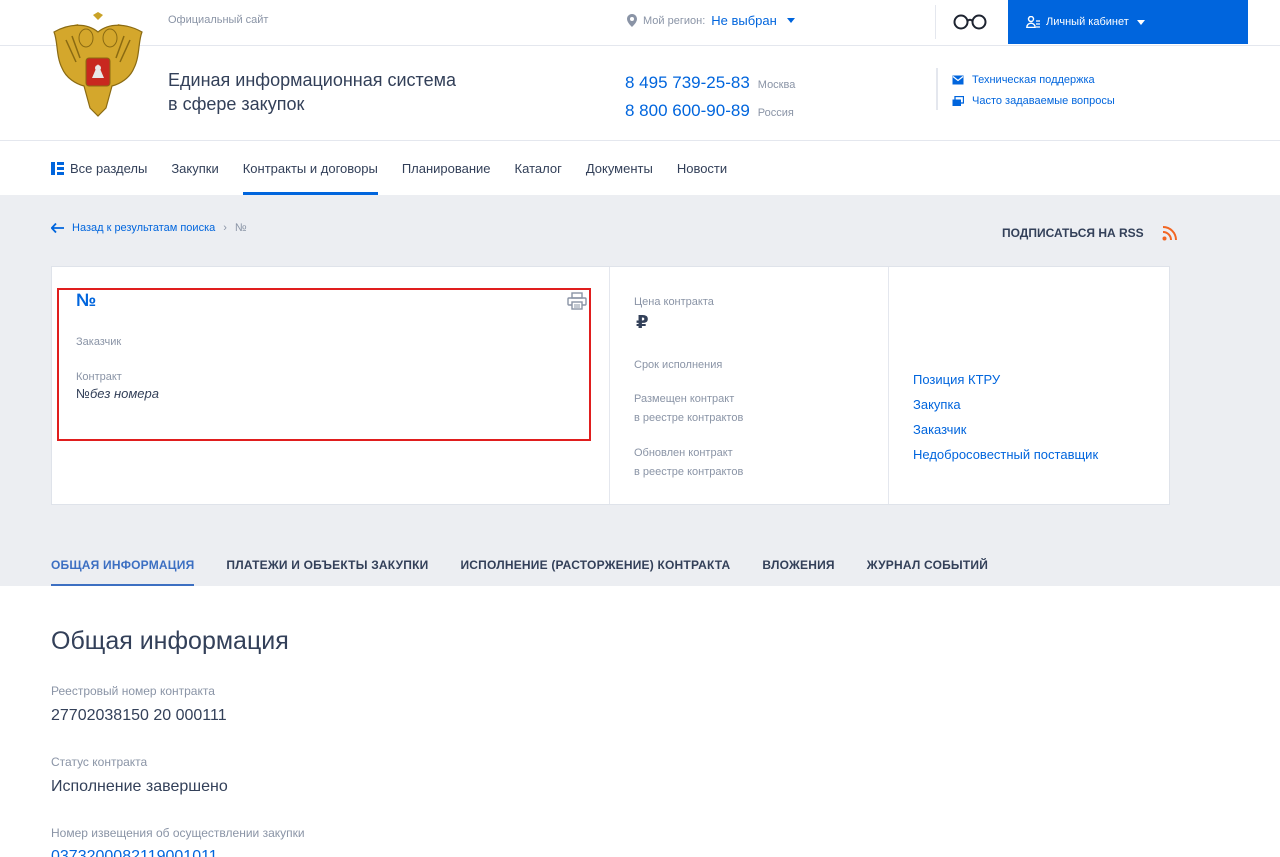 The image size is (1280, 857). What do you see at coordinates (1033, 22) in the screenshot?
I see `user-icon` at bounding box center [1033, 22].